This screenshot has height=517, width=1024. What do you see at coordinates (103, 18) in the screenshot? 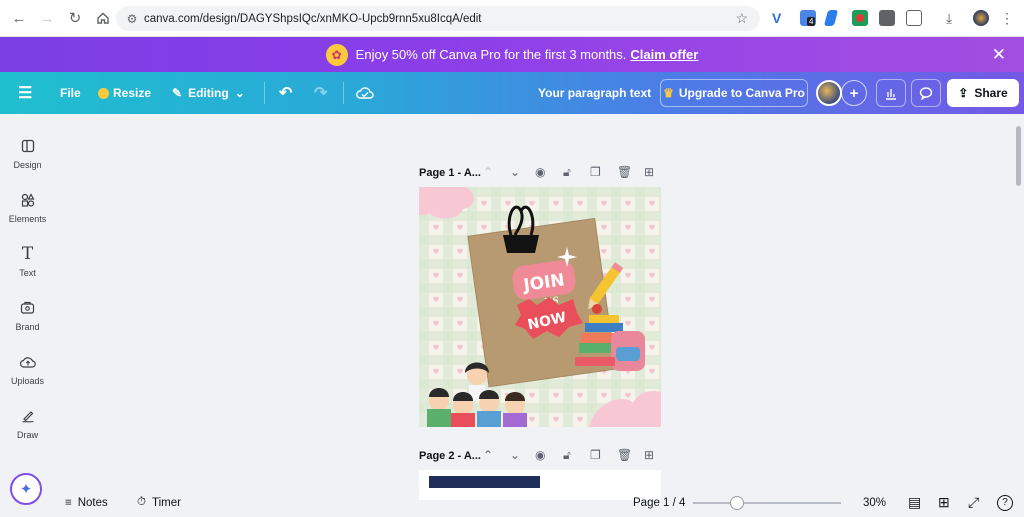
I see `home-icon` at bounding box center [103, 18].